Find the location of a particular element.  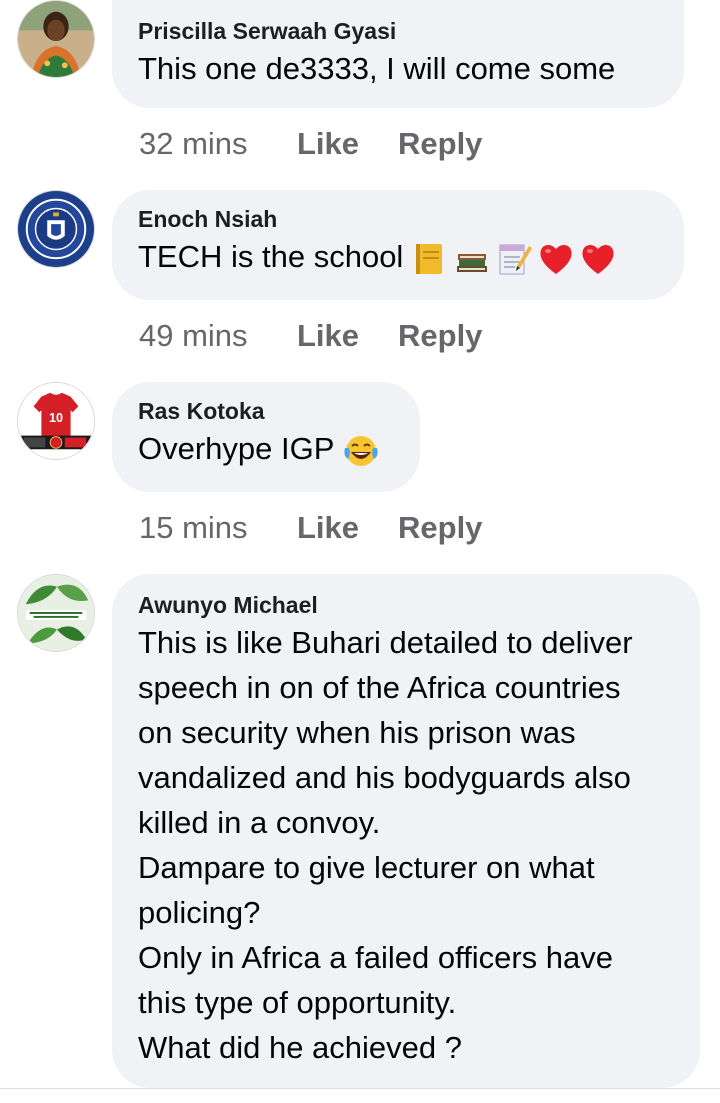

comment-author: Priscilla Serwaah Gyasi is located at coordinates (398, 31).